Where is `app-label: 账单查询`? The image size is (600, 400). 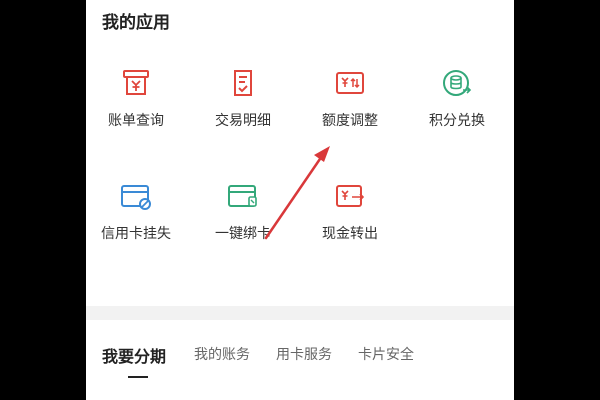 app-label: 账单查询 is located at coordinates (136, 121).